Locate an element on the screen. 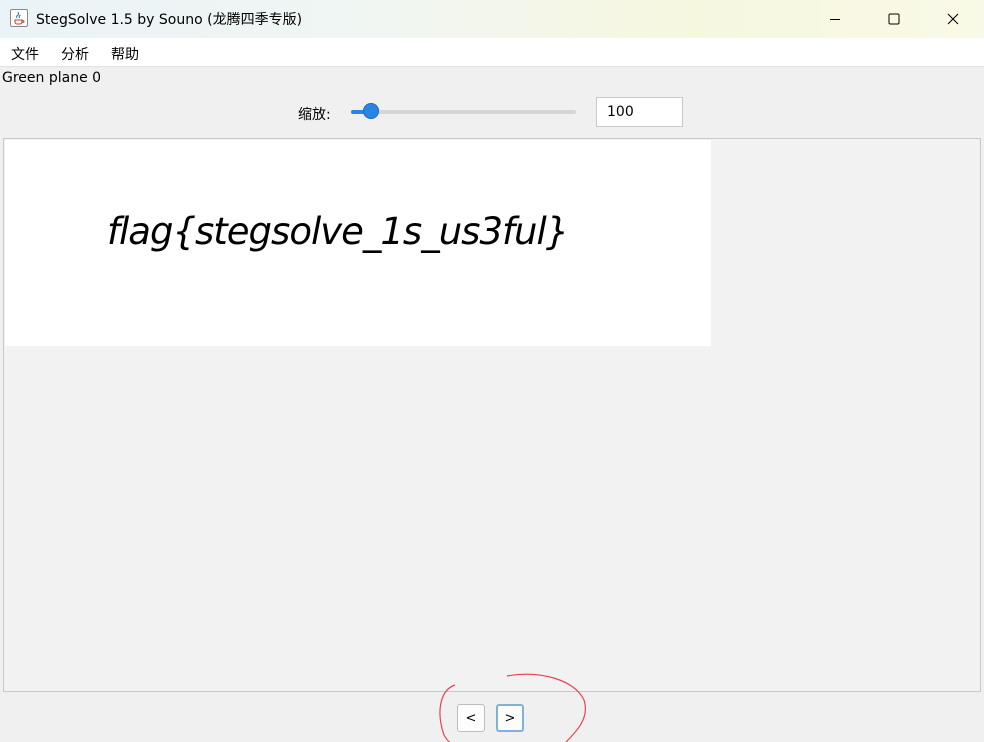 The image size is (984, 742). maximize-button is located at coordinates (894, 19).